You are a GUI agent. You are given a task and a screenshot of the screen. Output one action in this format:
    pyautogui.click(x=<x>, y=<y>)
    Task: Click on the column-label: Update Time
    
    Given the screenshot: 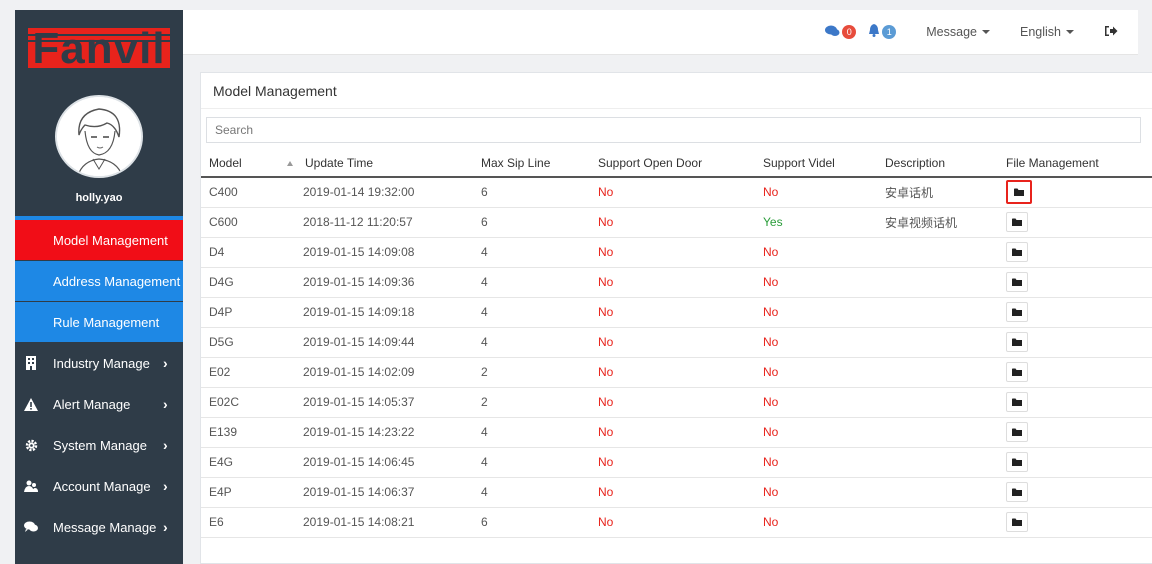 What is the action you would take?
    pyautogui.click(x=339, y=162)
    